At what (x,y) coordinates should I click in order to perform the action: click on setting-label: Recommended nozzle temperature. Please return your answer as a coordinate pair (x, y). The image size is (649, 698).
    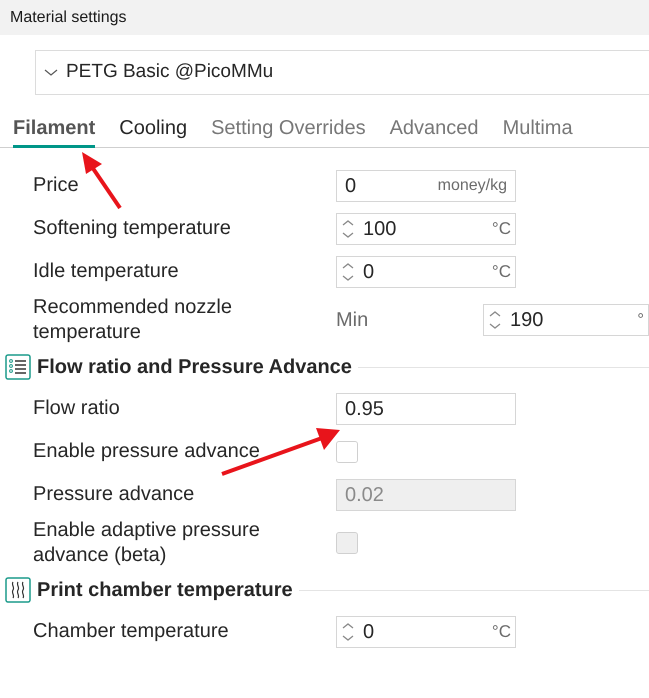
    Looking at the image, I should click on (133, 320).